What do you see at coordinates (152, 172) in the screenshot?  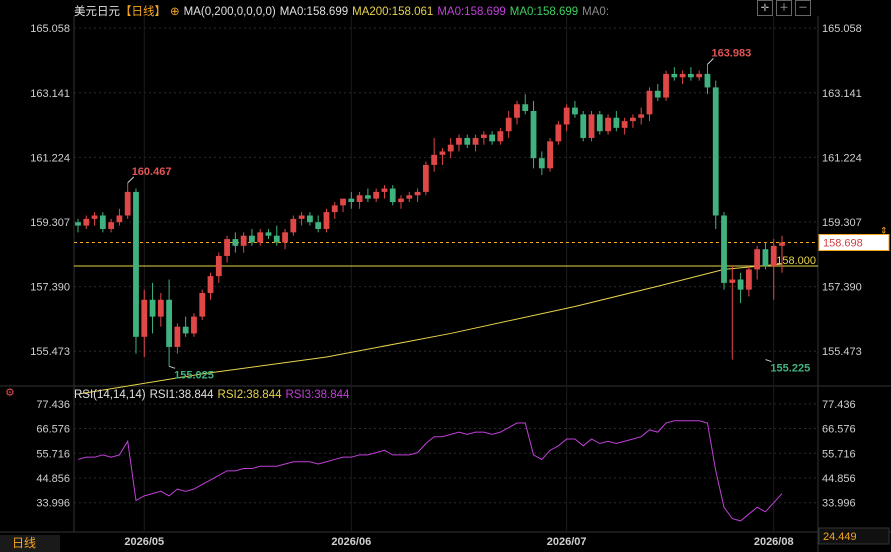 I see `high-annotation: 160.467` at bounding box center [152, 172].